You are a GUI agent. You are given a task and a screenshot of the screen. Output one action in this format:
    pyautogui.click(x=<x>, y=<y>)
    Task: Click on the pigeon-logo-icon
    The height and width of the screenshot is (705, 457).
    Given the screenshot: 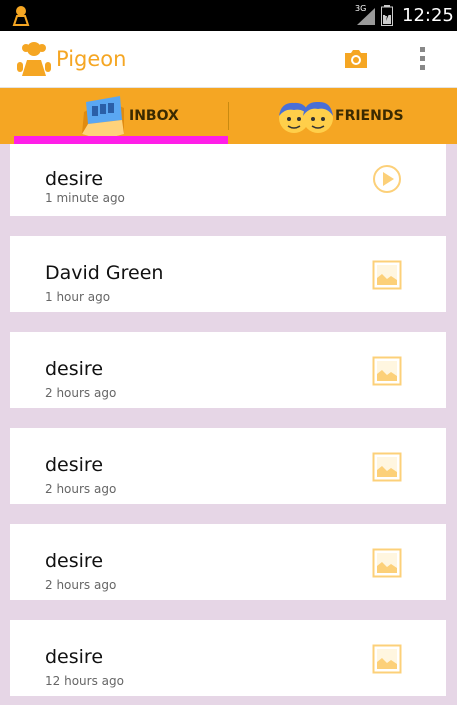 What is the action you would take?
    pyautogui.click(x=34, y=59)
    